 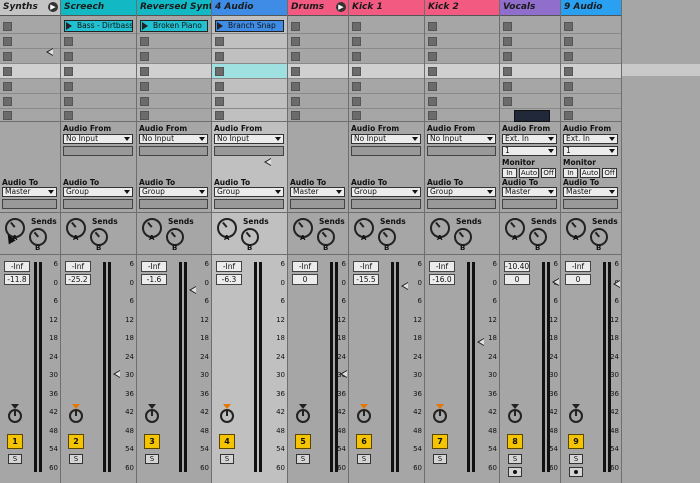 What do you see at coordinates (529, 173) in the screenshot?
I see `monitor-auto-button: Auto` at bounding box center [529, 173].